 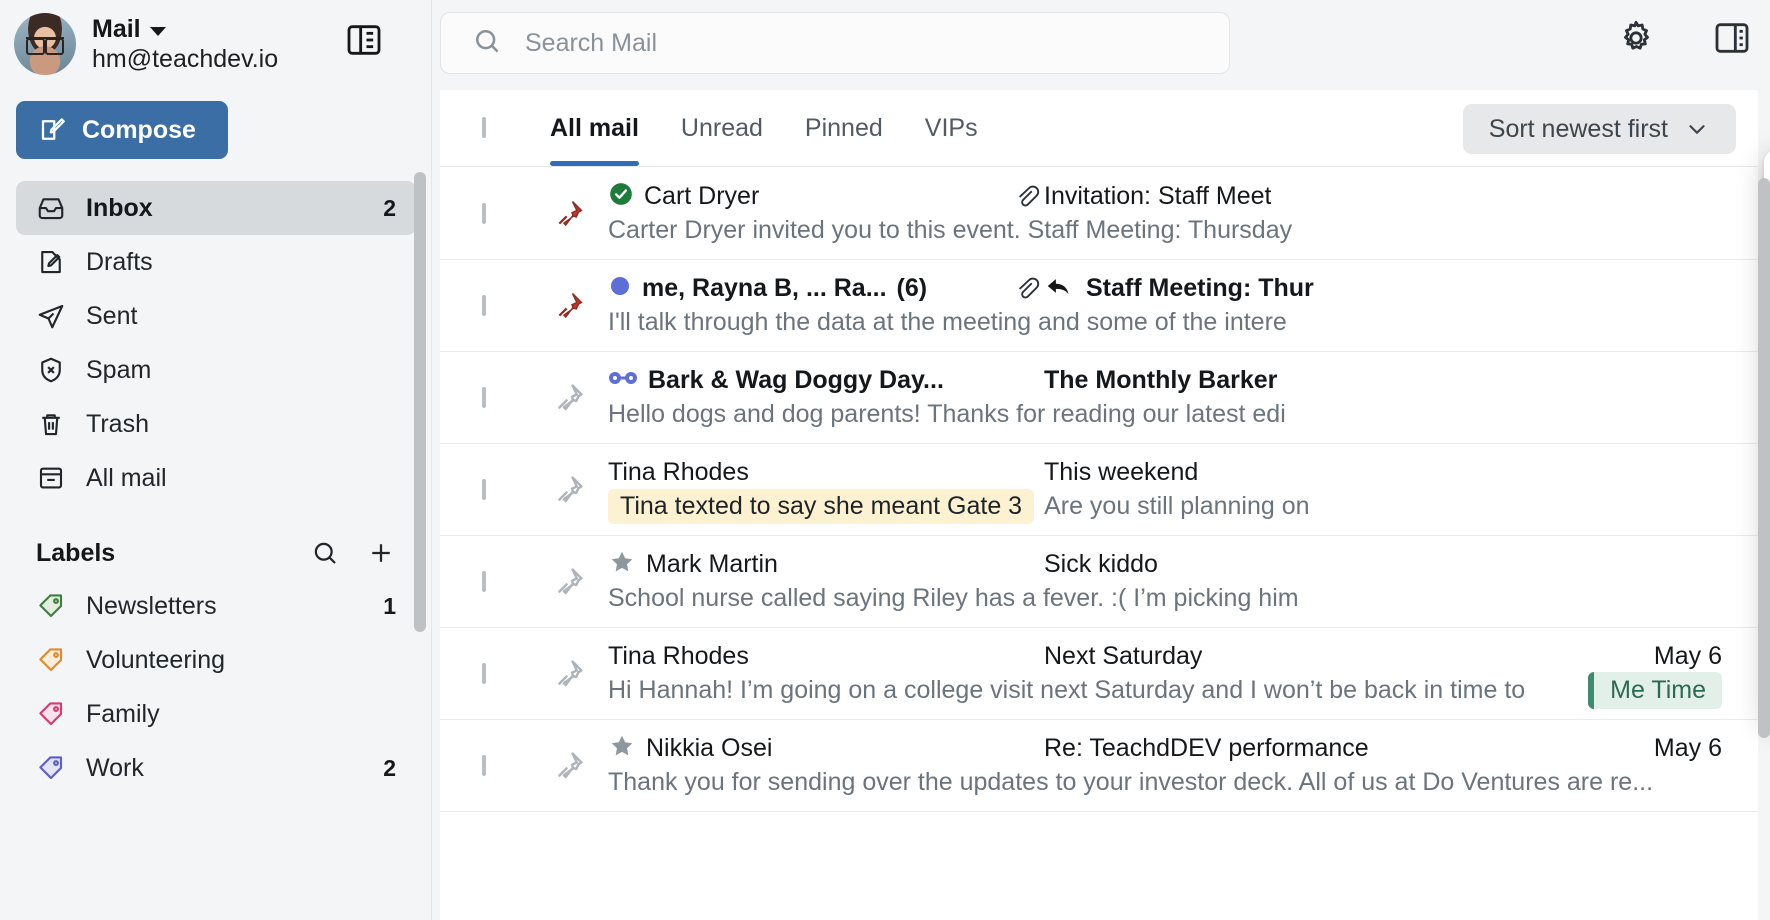 I want to click on sidebar-item-spam: Spam, so click(x=216, y=370).